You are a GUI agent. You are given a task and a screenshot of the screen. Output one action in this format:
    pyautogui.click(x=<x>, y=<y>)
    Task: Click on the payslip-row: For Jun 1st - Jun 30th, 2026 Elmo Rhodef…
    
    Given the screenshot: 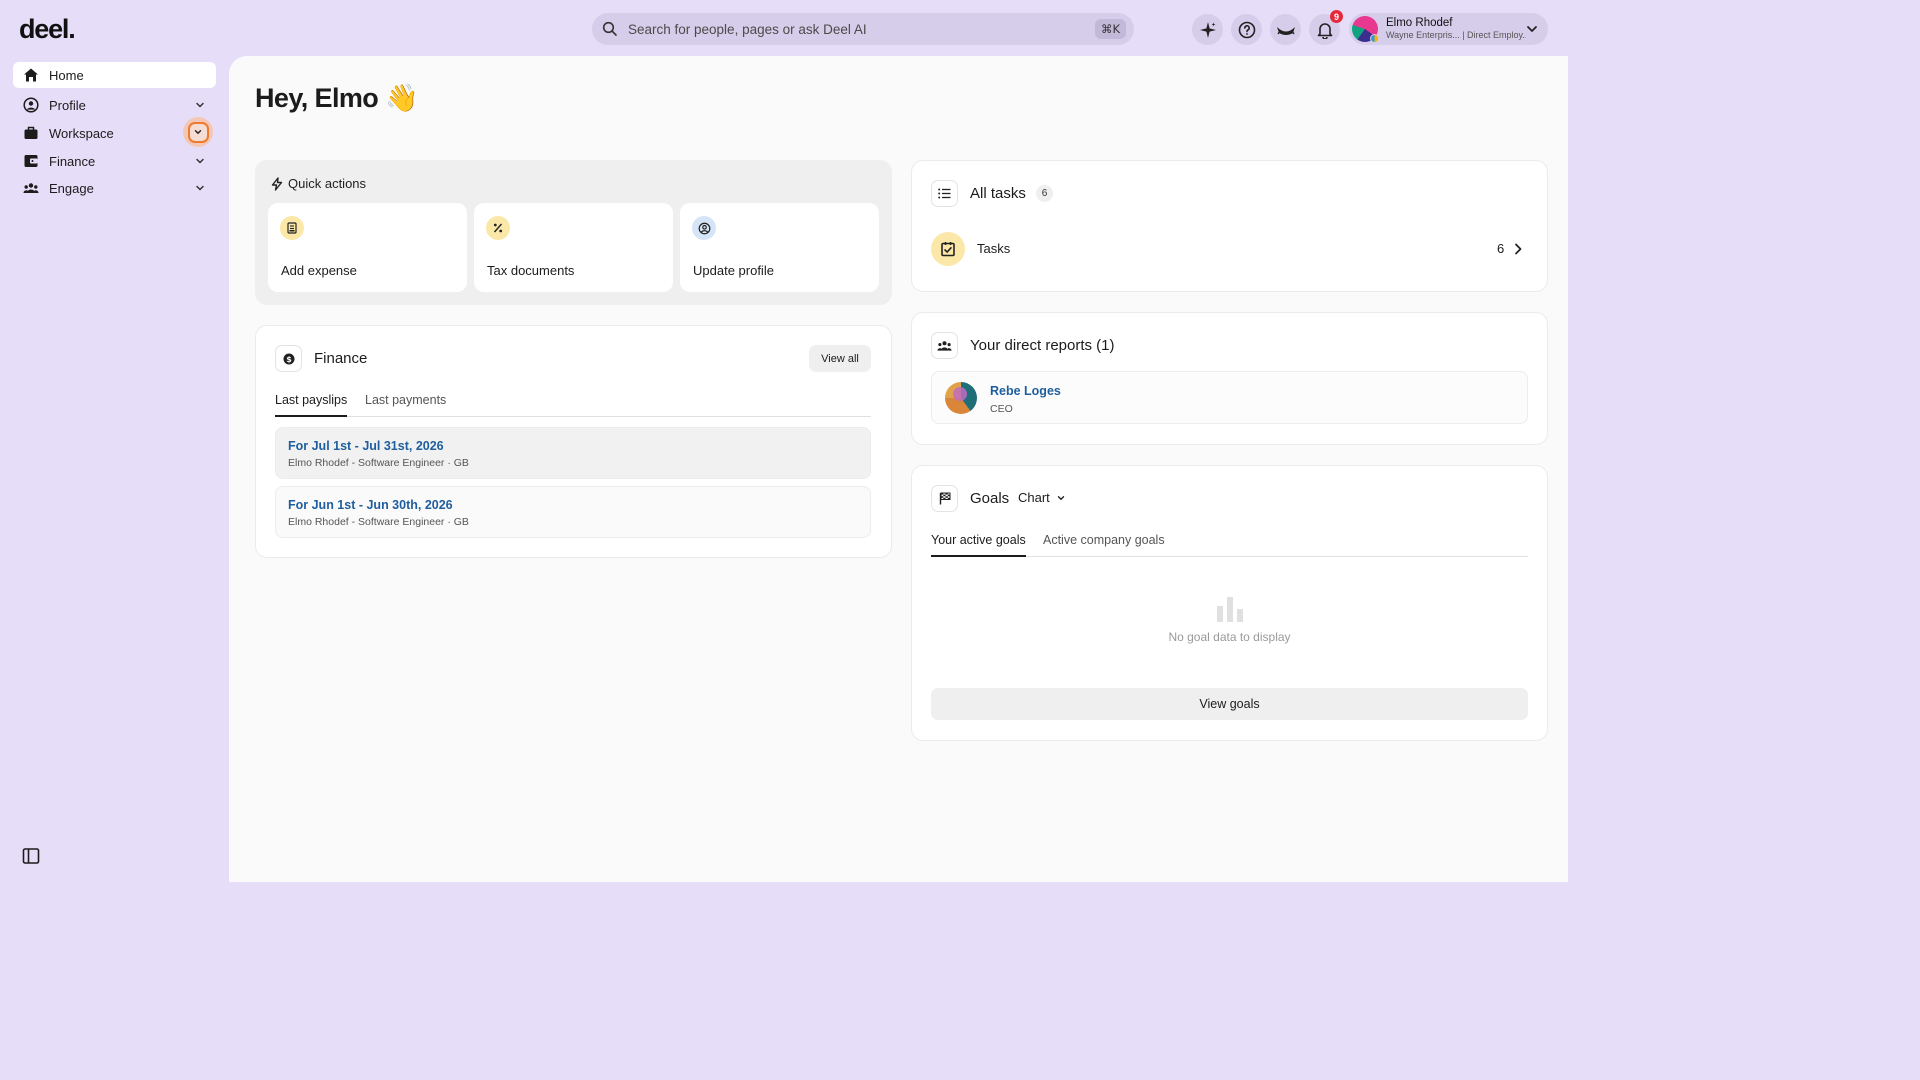 What is the action you would take?
    pyautogui.click(x=573, y=512)
    